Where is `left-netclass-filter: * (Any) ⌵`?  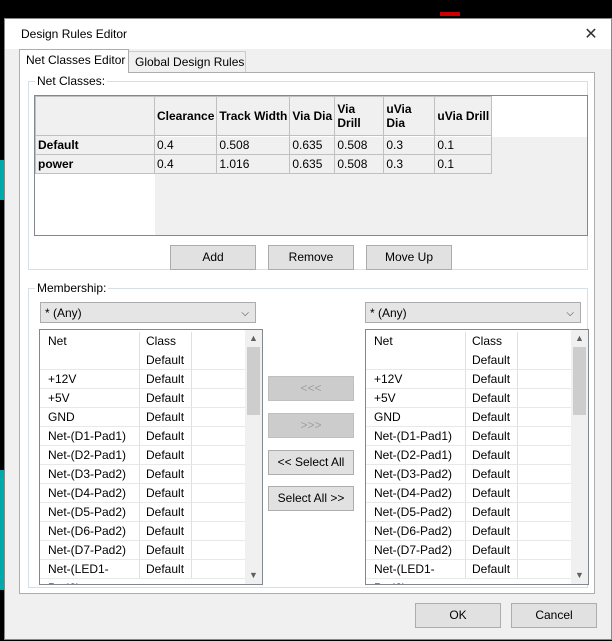 left-netclass-filter: * (Any) ⌵ is located at coordinates (148, 312).